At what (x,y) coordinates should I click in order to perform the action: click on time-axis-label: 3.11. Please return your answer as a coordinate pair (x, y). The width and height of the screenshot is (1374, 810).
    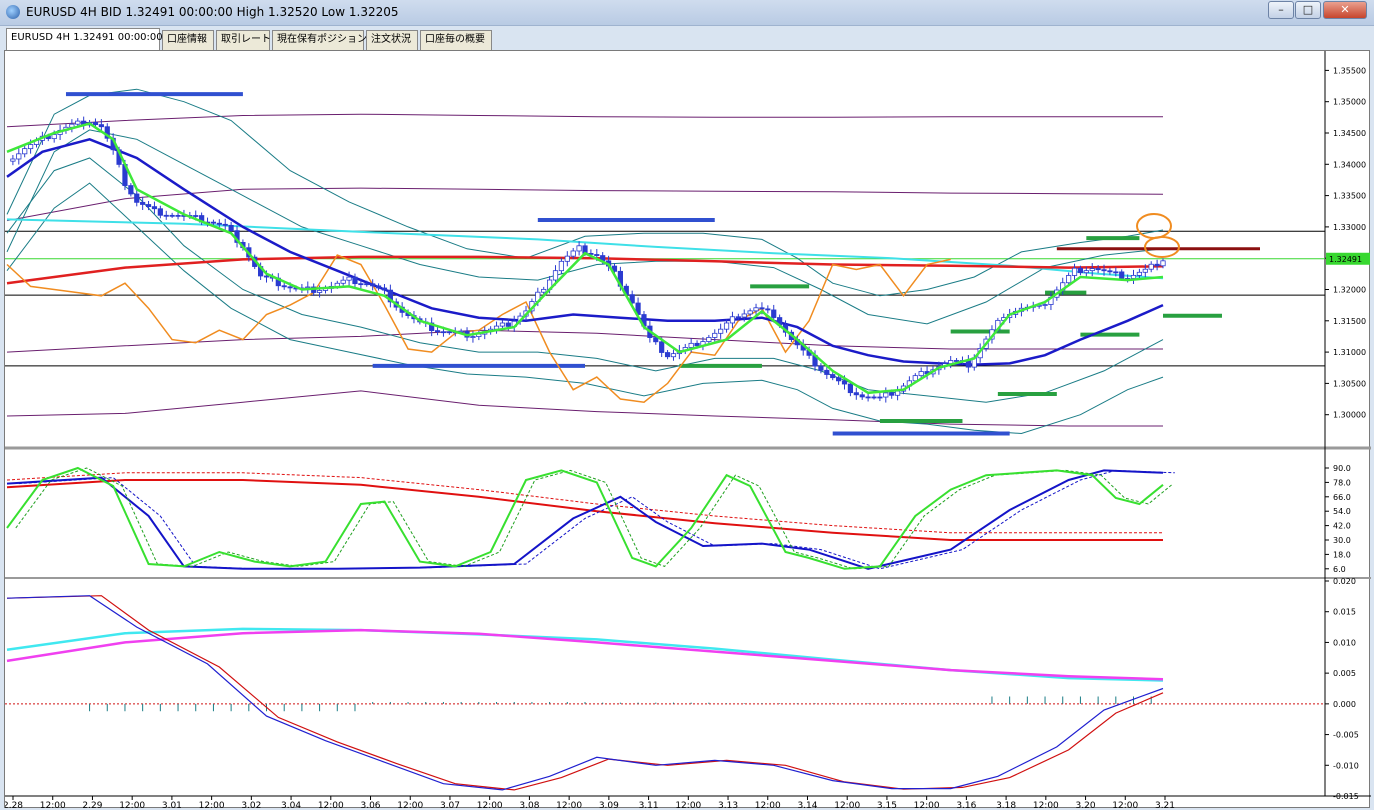
    Looking at the image, I should click on (649, 805).